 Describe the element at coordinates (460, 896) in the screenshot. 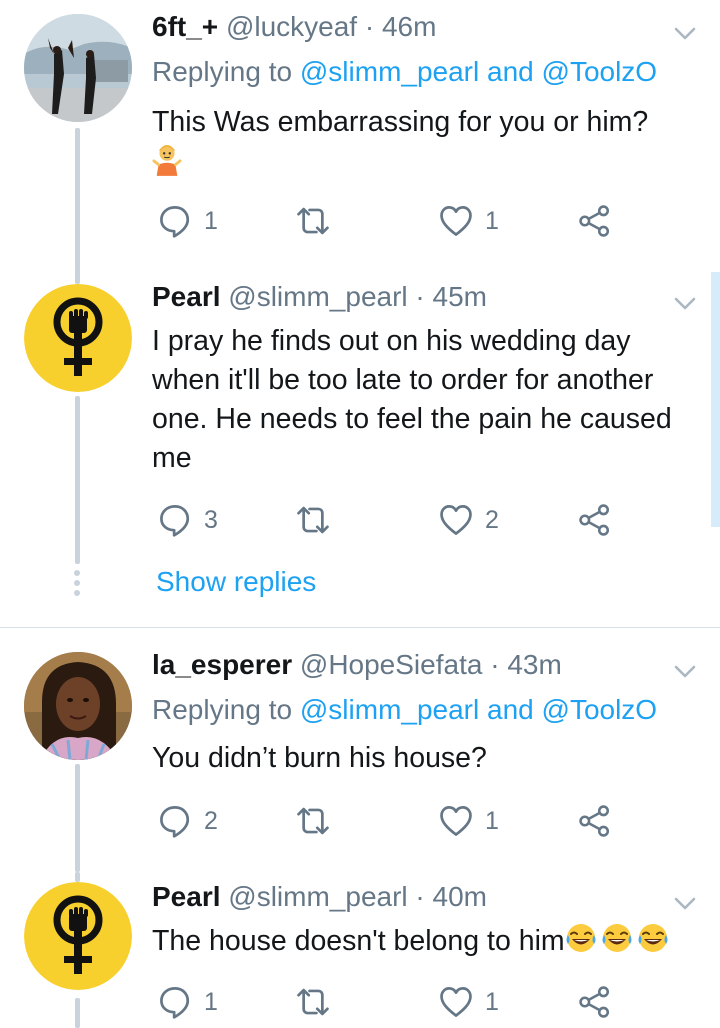

I see `timestamp: 40m` at that location.